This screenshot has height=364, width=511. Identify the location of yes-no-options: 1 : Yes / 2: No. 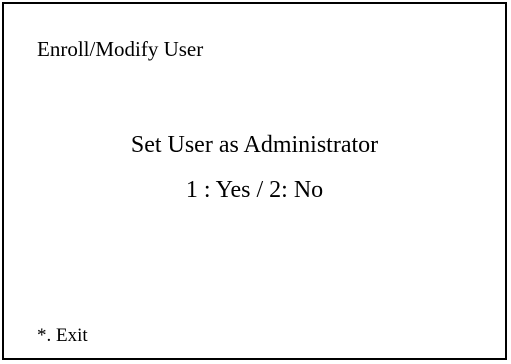
(254, 190).